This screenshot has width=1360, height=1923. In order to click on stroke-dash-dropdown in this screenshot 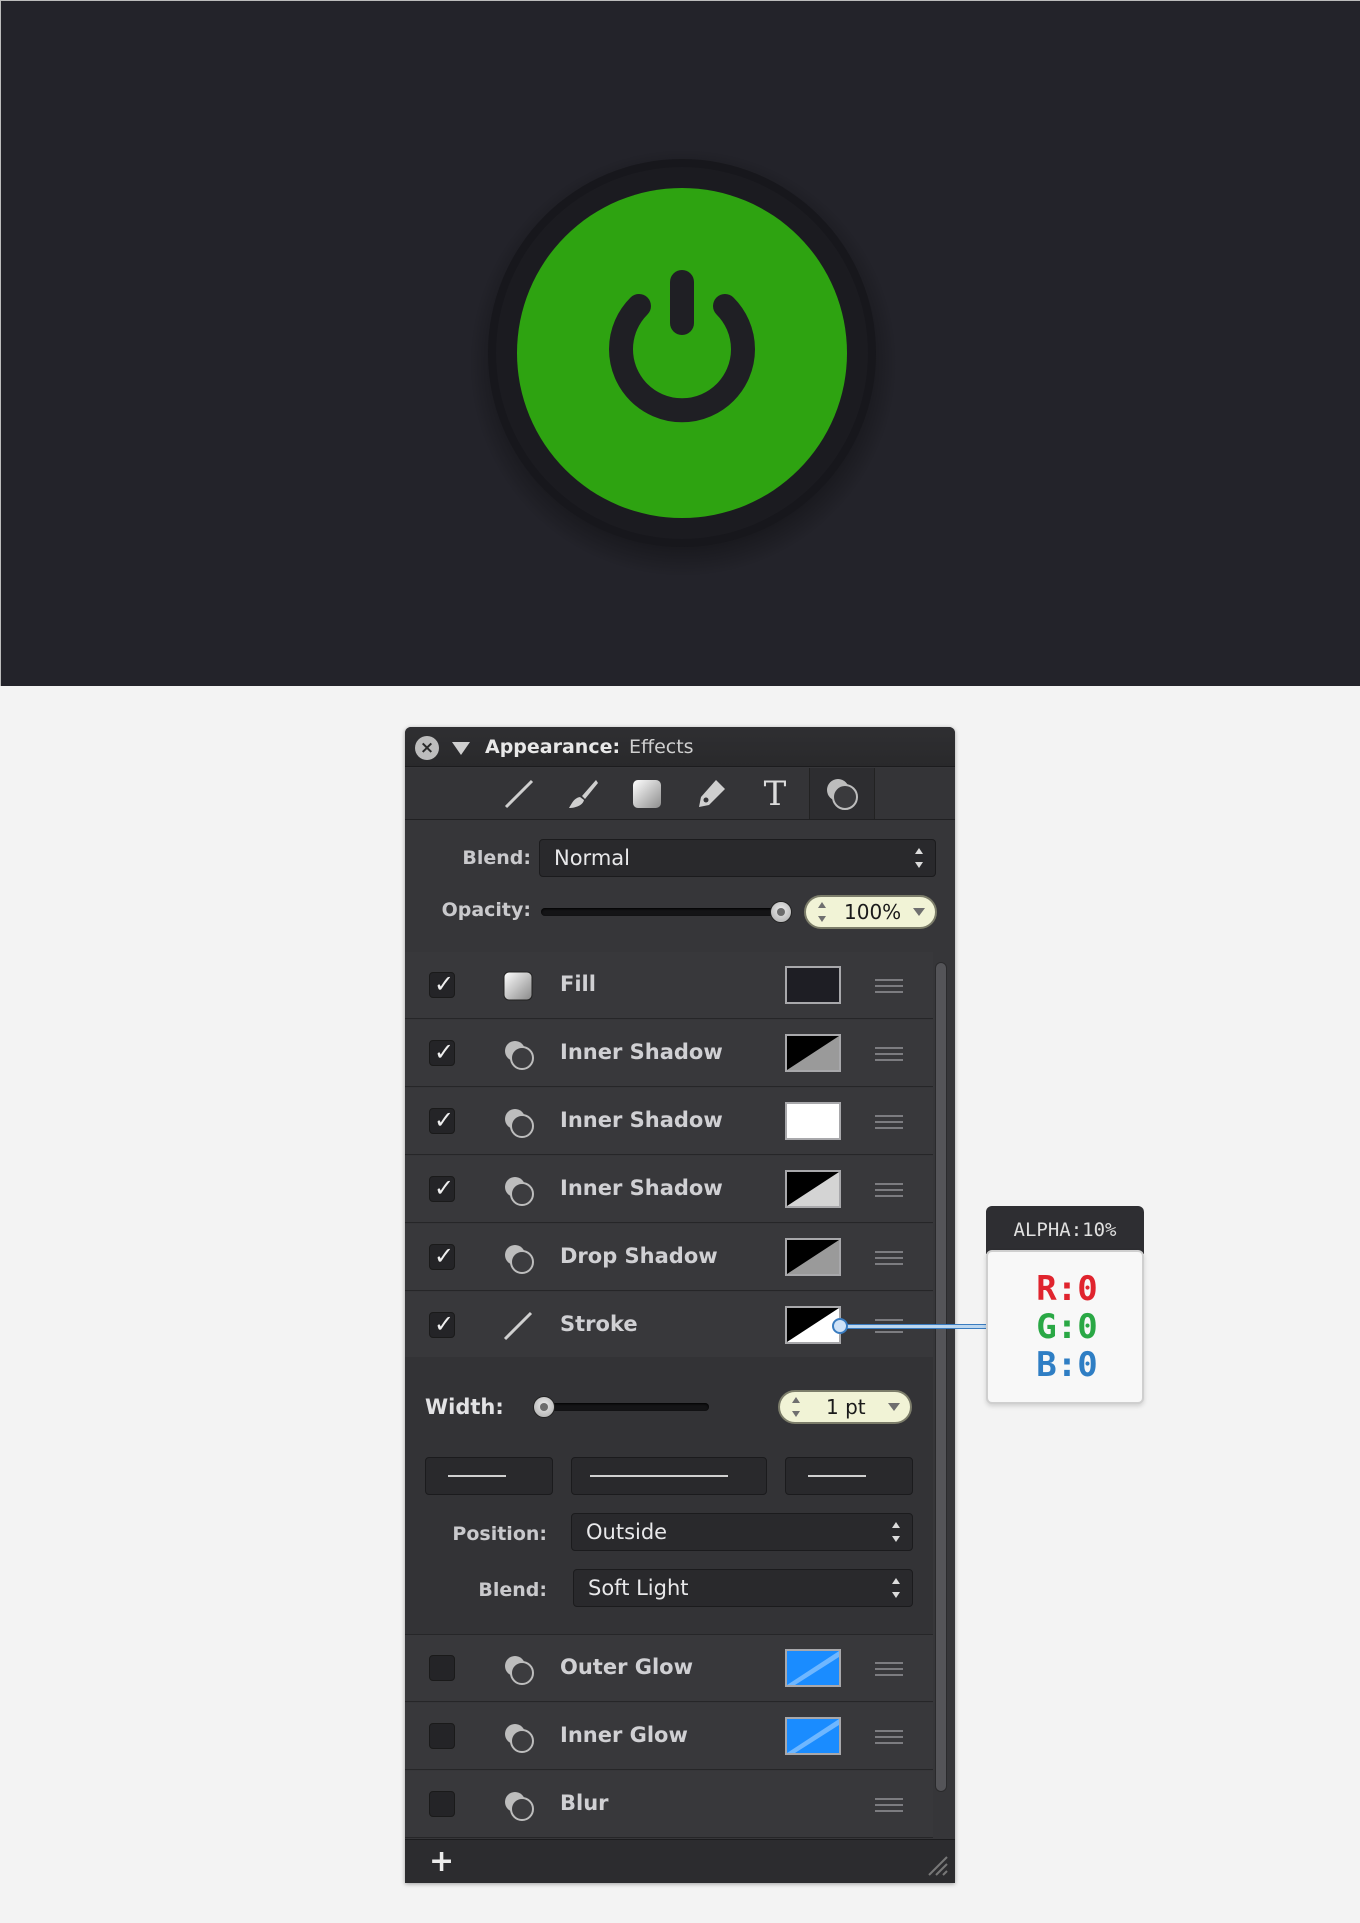, I will do `click(669, 1476)`.